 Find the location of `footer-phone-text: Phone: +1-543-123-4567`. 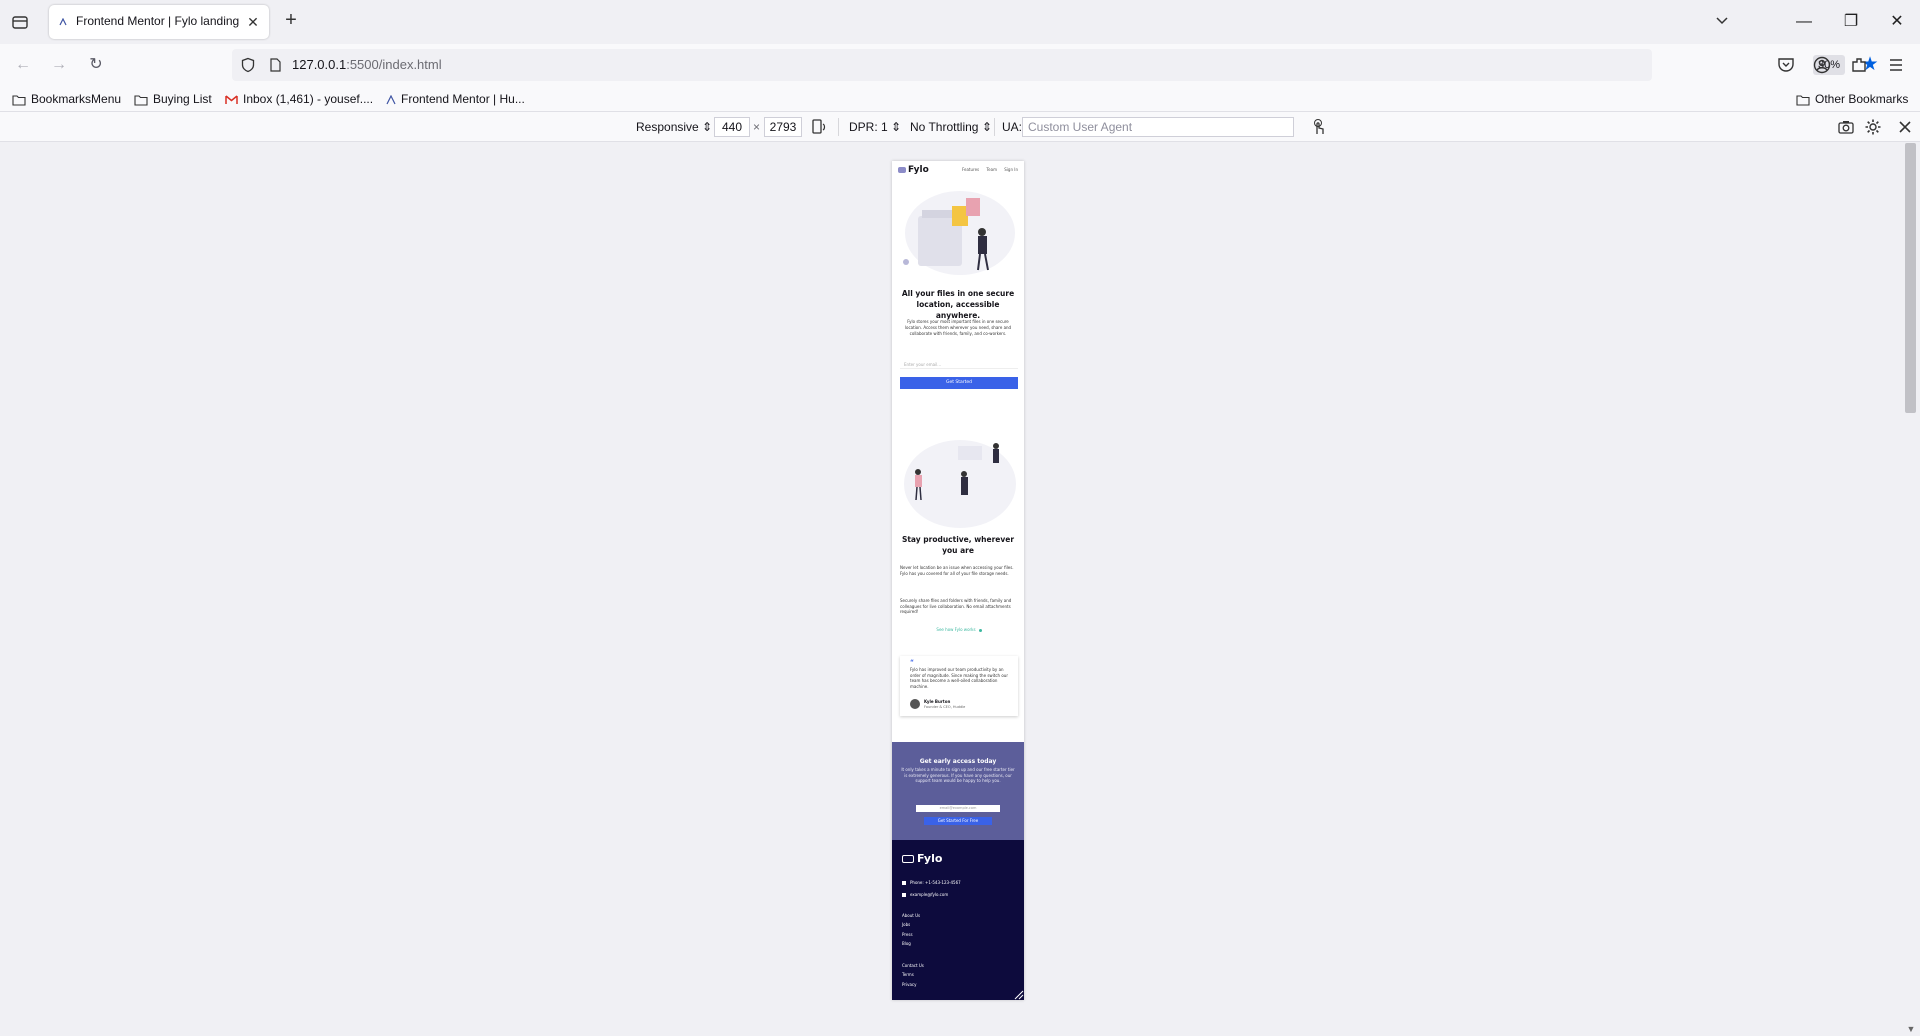

footer-phone-text: Phone: +1-543-123-4567 is located at coordinates (935, 882).